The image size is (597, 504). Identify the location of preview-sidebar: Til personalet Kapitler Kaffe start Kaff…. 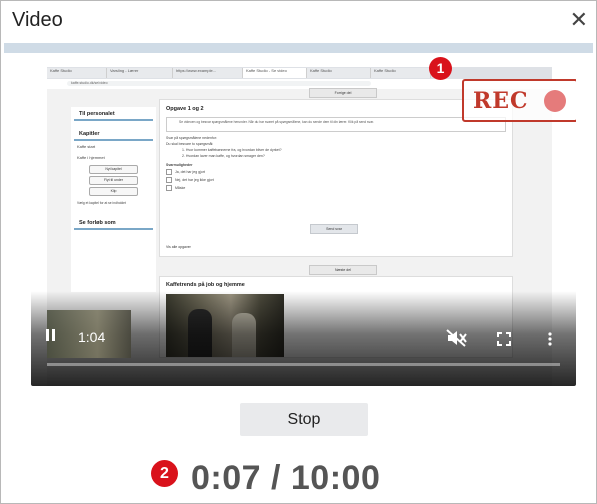
(113, 199).